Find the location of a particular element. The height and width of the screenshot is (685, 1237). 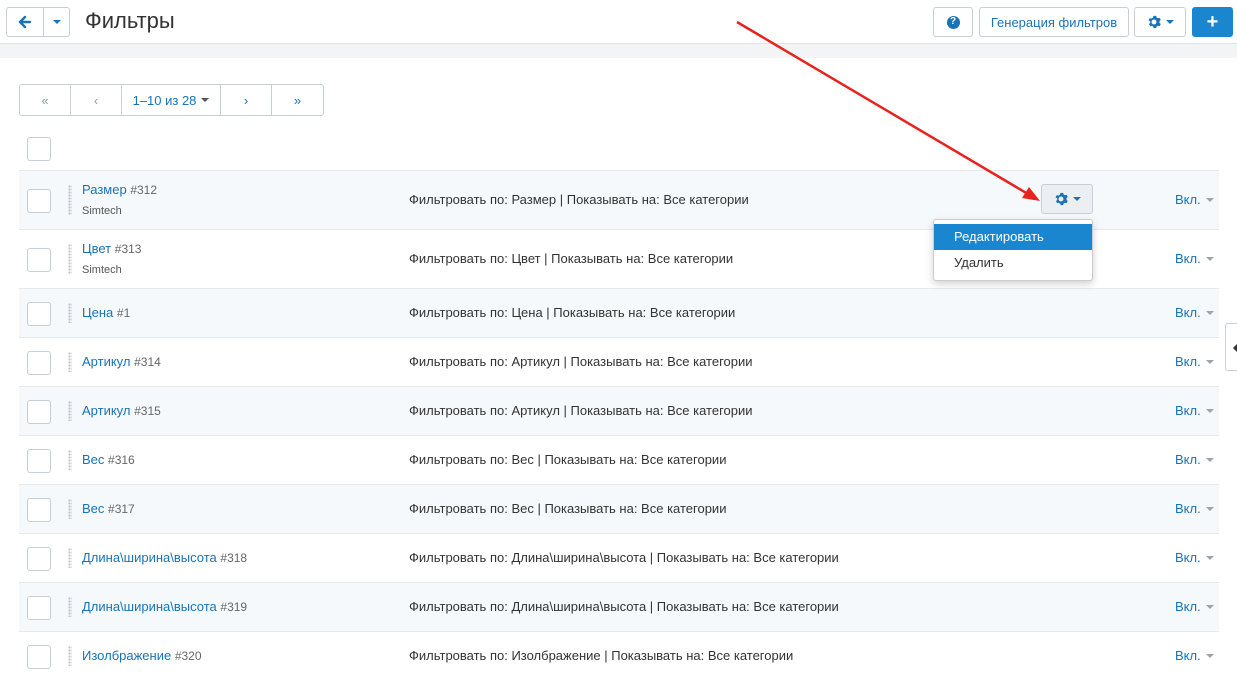

row-actions-menu: Редактировать Удалить is located at coordinates (1013, 250).